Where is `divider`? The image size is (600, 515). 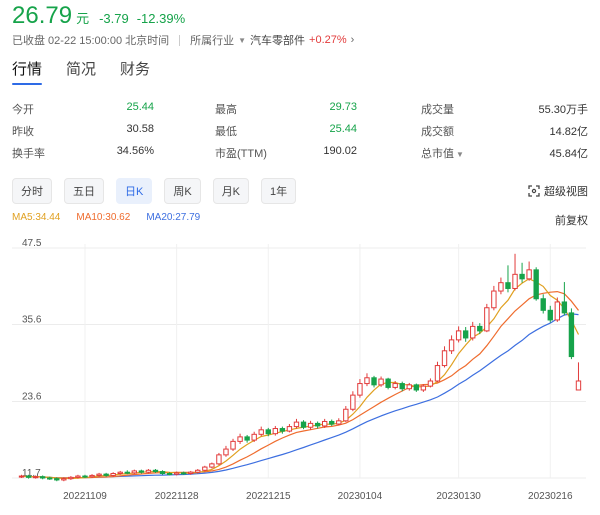 divider is located at coordinates (180, 40).